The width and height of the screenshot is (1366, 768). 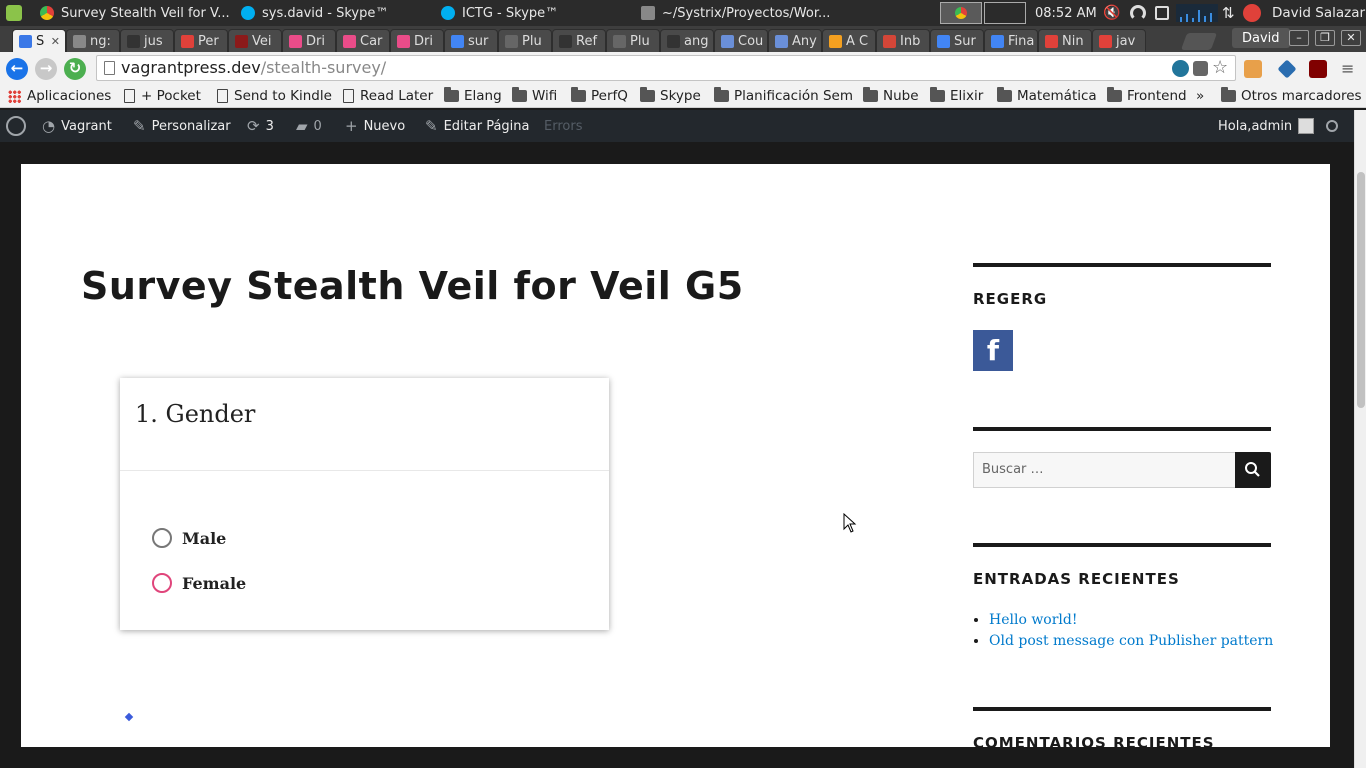 I want to click on page-icon, so click(x=109, y=68).